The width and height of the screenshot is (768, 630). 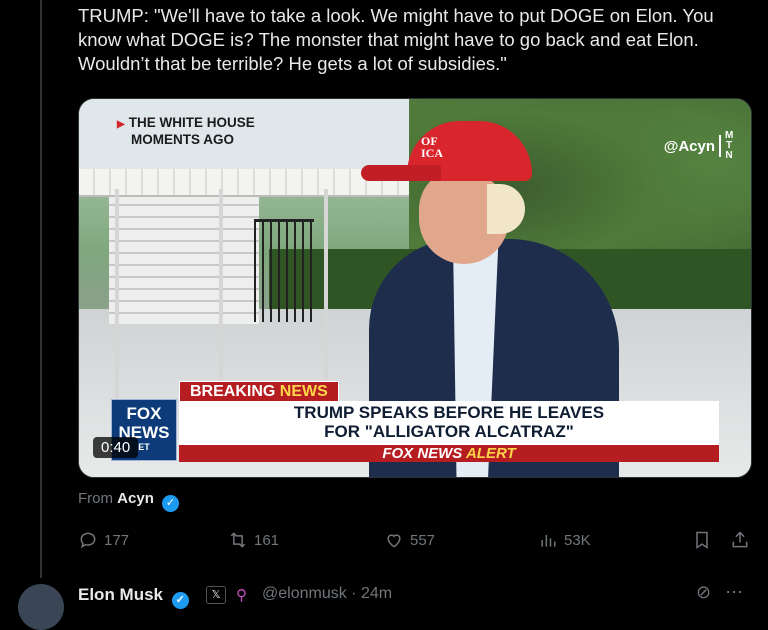 I want to click on thread-line, so click(x=41, y=289).